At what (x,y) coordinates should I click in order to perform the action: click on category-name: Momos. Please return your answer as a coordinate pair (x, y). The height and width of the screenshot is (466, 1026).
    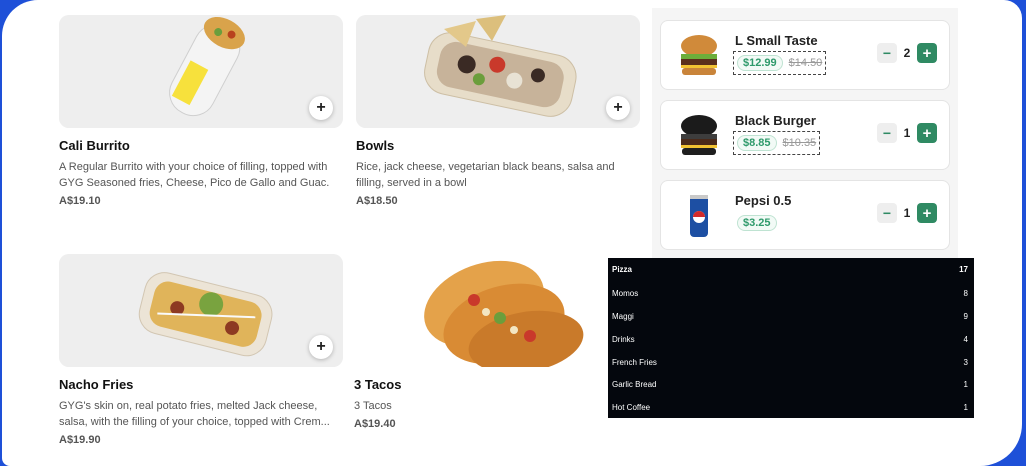
    Looking at the image, I should click on (625, 293).